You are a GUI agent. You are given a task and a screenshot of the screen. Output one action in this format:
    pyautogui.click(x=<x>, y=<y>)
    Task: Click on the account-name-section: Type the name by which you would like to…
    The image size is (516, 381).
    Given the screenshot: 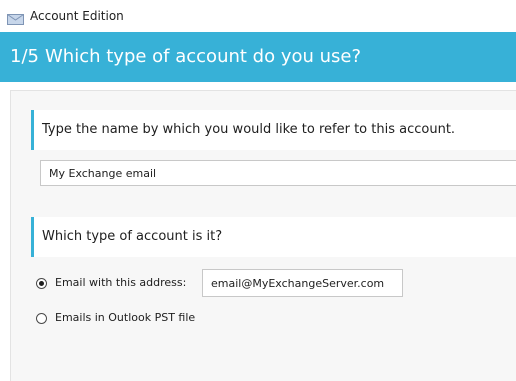 What is the action you would take?
    pyautogui.click(x=273, y=130)
    